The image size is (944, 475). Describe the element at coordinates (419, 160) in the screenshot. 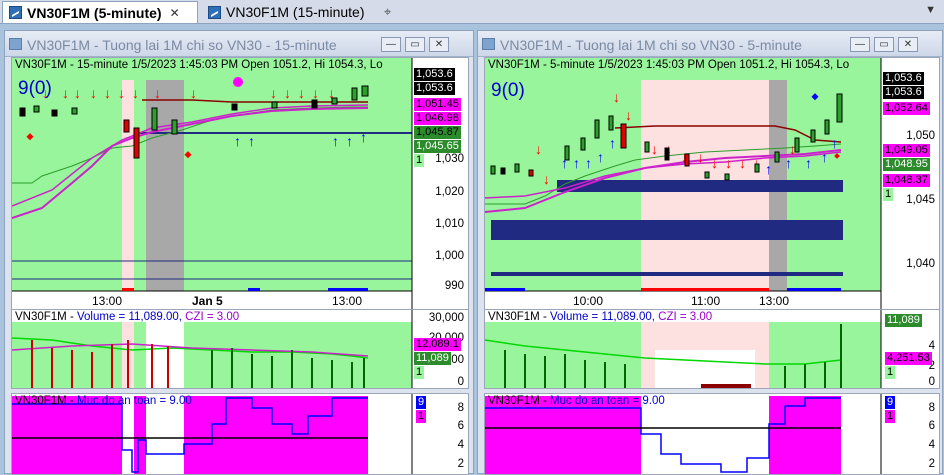

I see `price-tag: 1` at that location.